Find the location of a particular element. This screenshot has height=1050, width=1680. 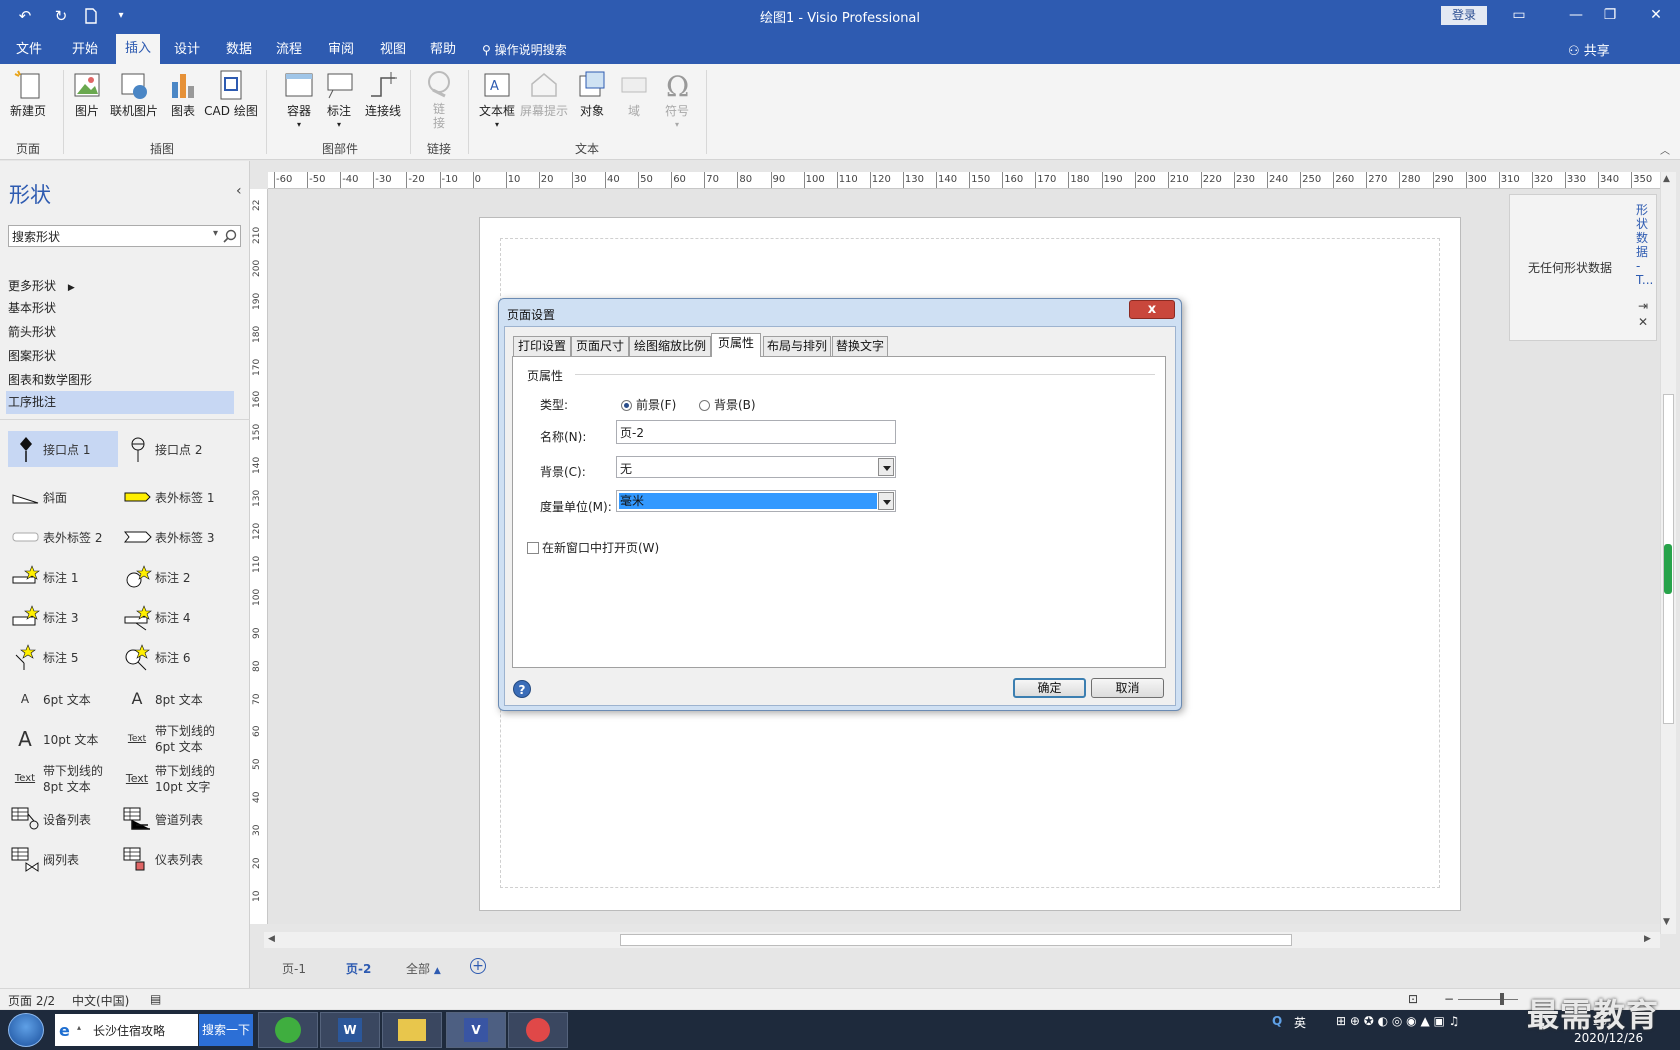

login-button: 登录 is located at coordinates (1464, 15).